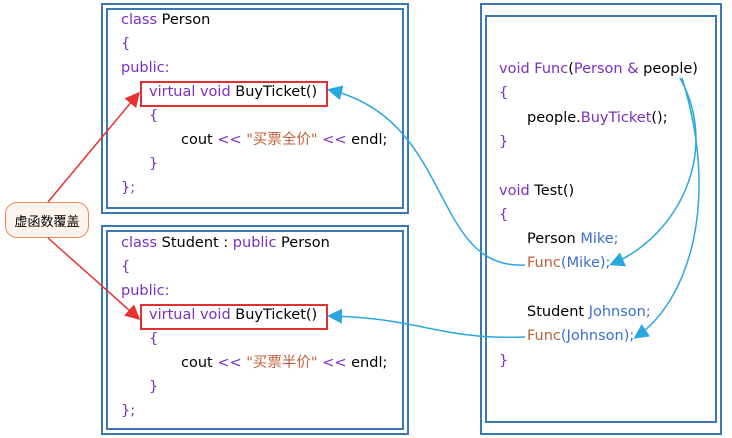 This screenshot has height=438, width=732. What do you see at coordinates (94, 278) in the screenshot?
I see `red-arrow-to-student` at bounding box center [94, 278].